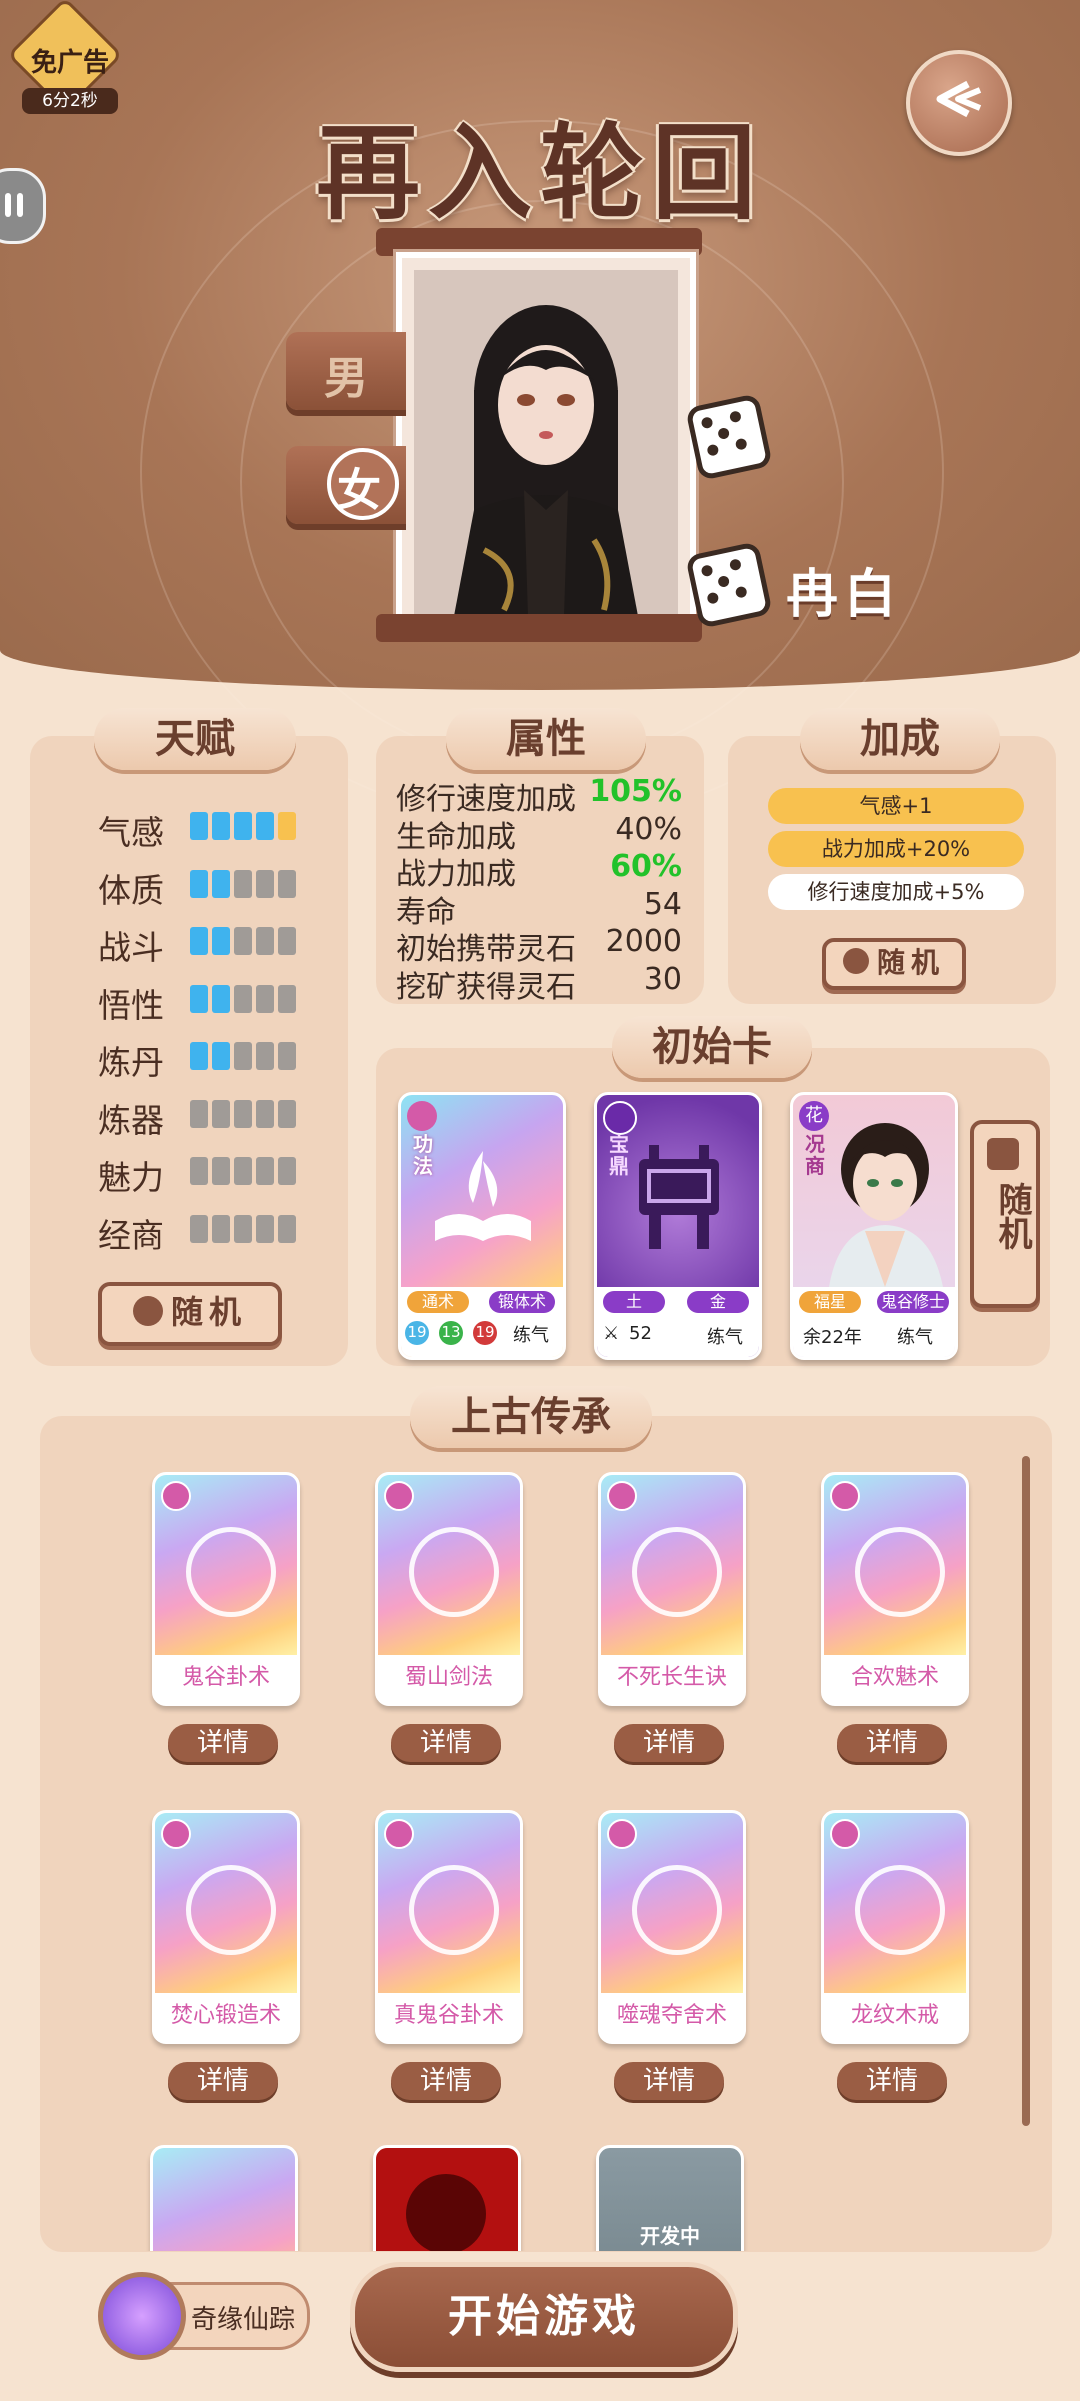 This screenshot has width=1080, height=2401. I want to click on inheritance-name: 焚心锻造术, so click(225, 2015).